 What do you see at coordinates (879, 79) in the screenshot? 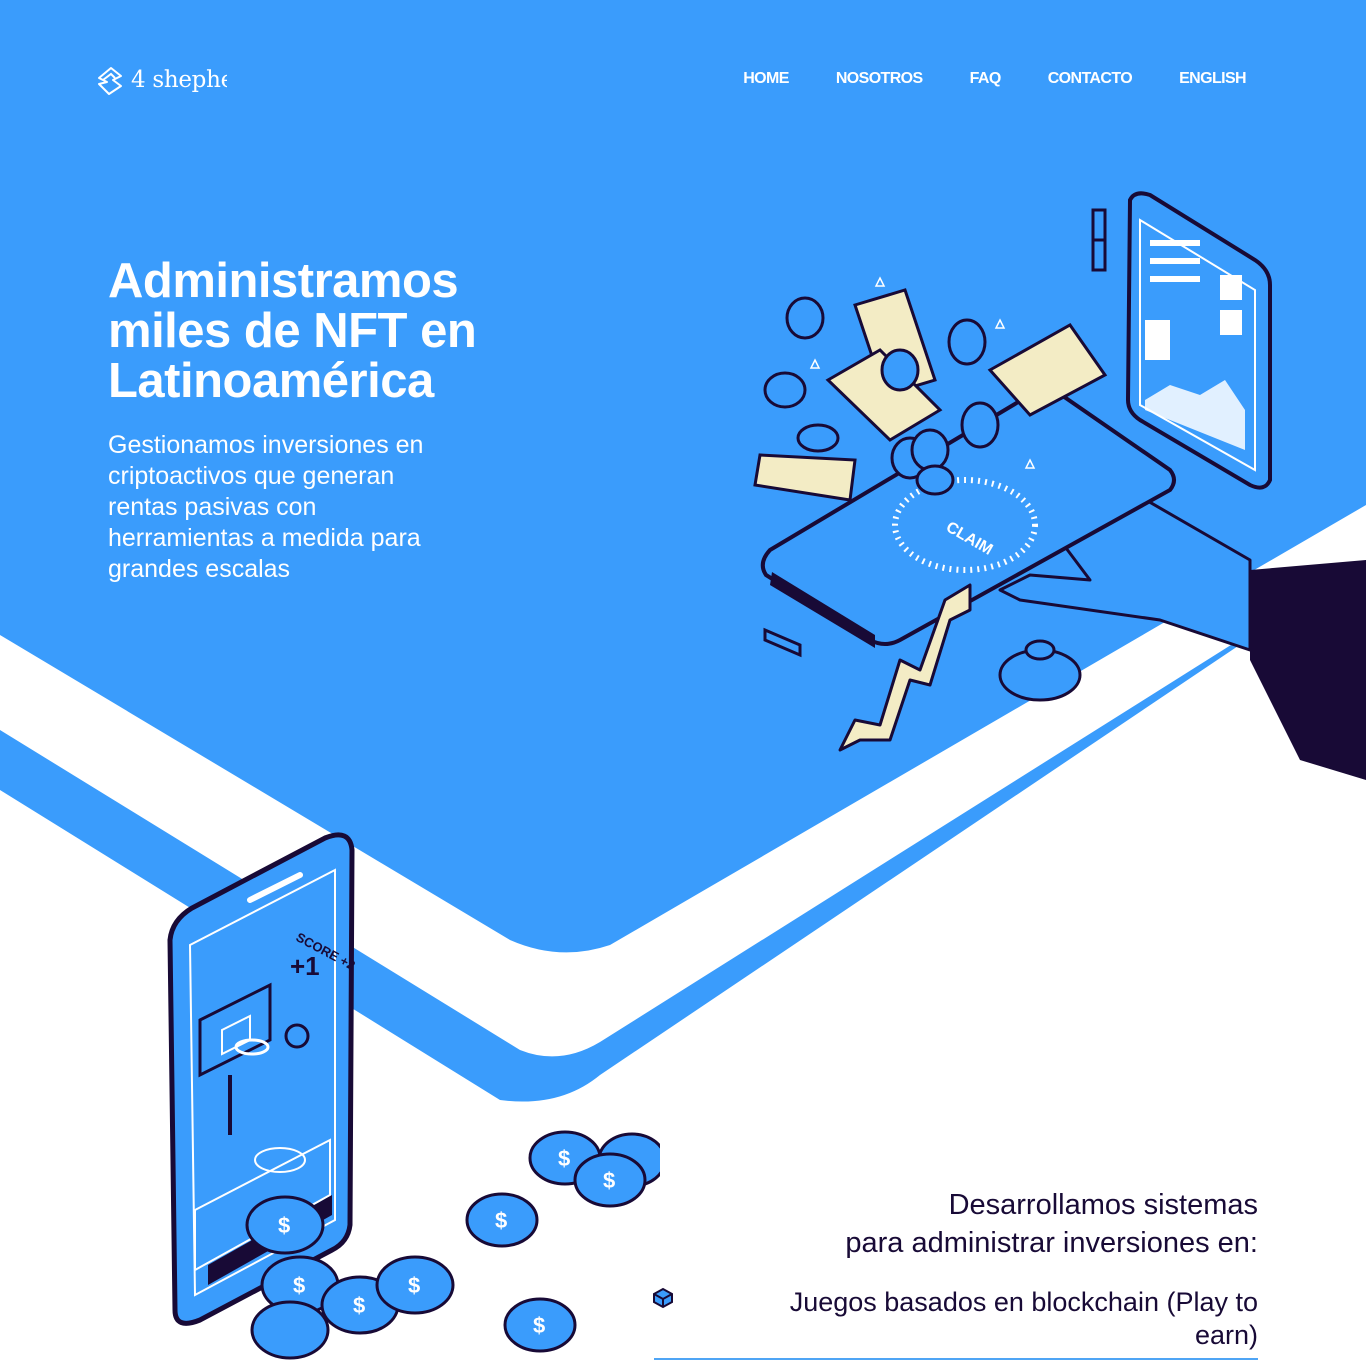
I see `nav-nosotros: NOSOTROS` at bounding box center [879, 79].